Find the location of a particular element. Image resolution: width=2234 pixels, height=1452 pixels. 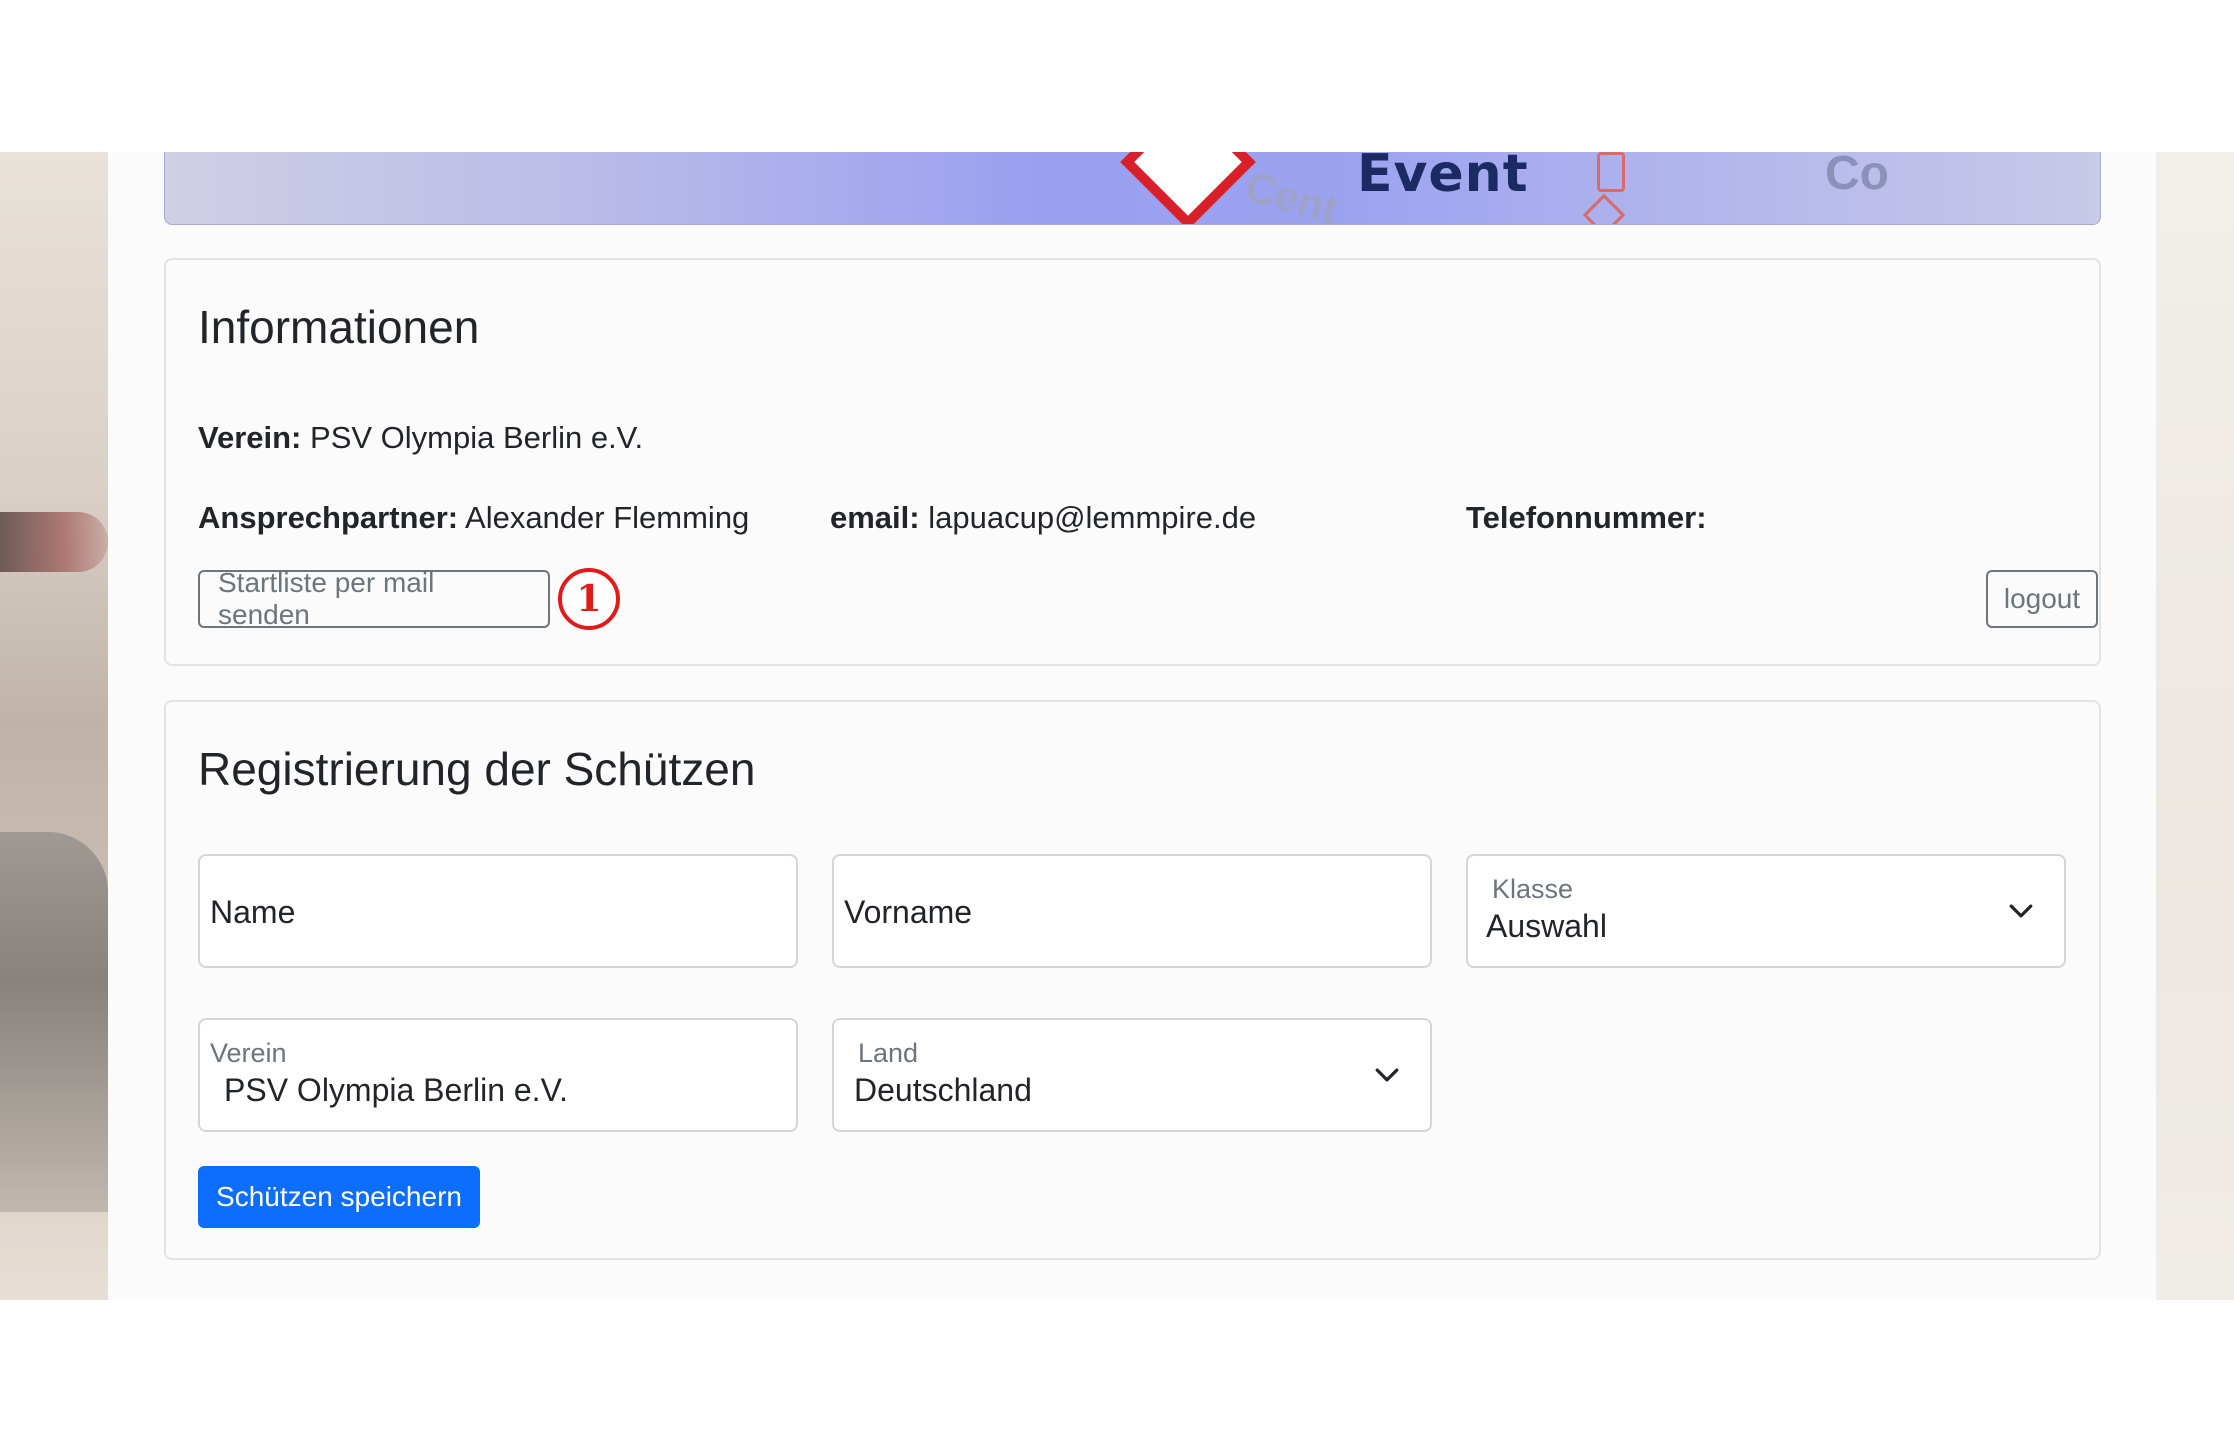

email-value: lapuacup@lemmpire.de is located at coordinates (1092, 517).